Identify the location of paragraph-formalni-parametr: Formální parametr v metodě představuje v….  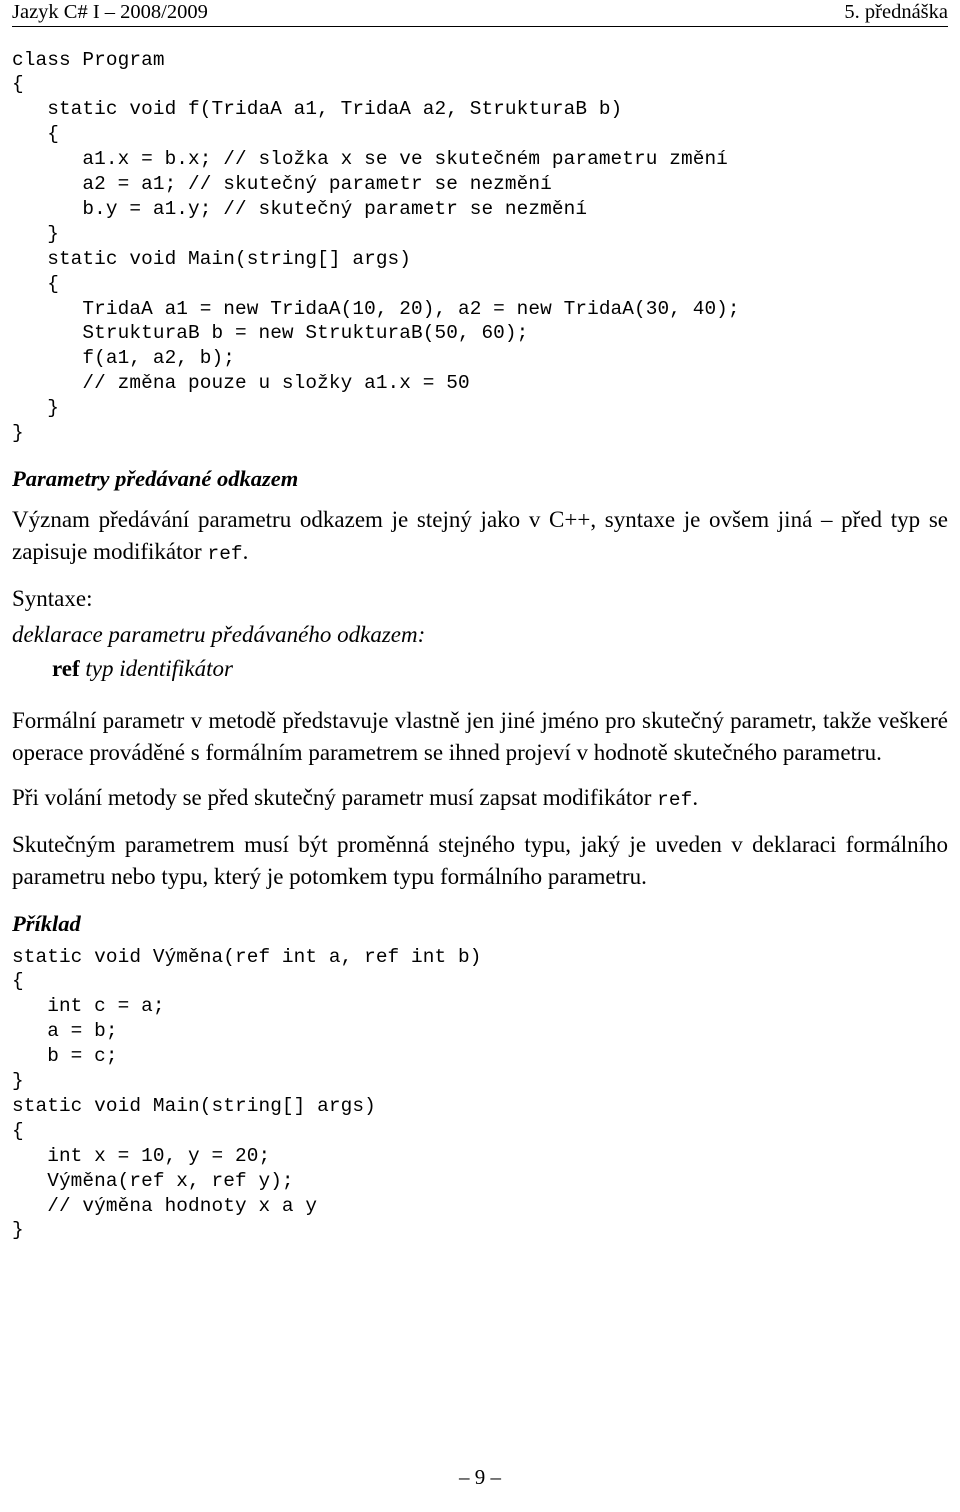
(480, 736).